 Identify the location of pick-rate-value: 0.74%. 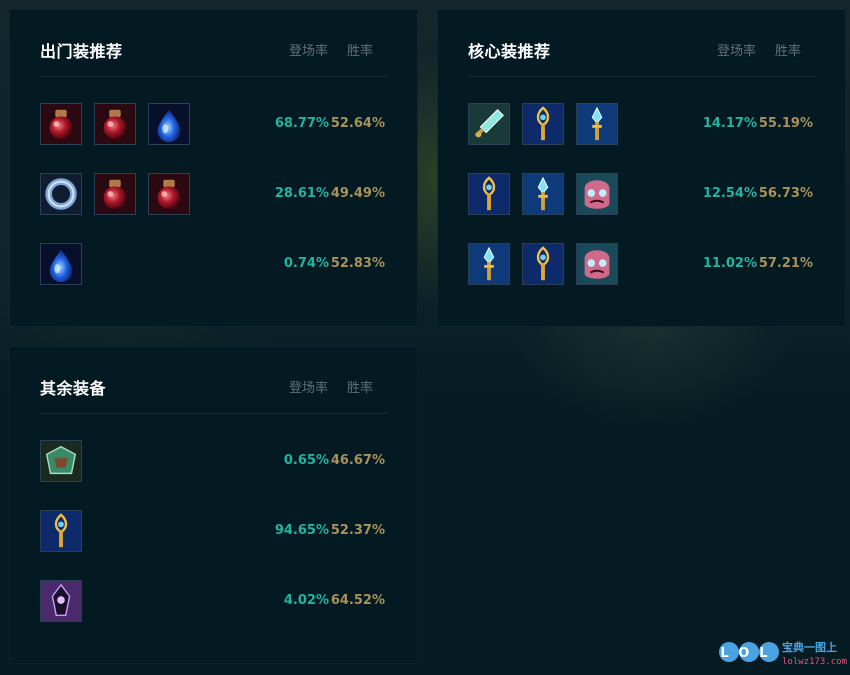
(306, 263).